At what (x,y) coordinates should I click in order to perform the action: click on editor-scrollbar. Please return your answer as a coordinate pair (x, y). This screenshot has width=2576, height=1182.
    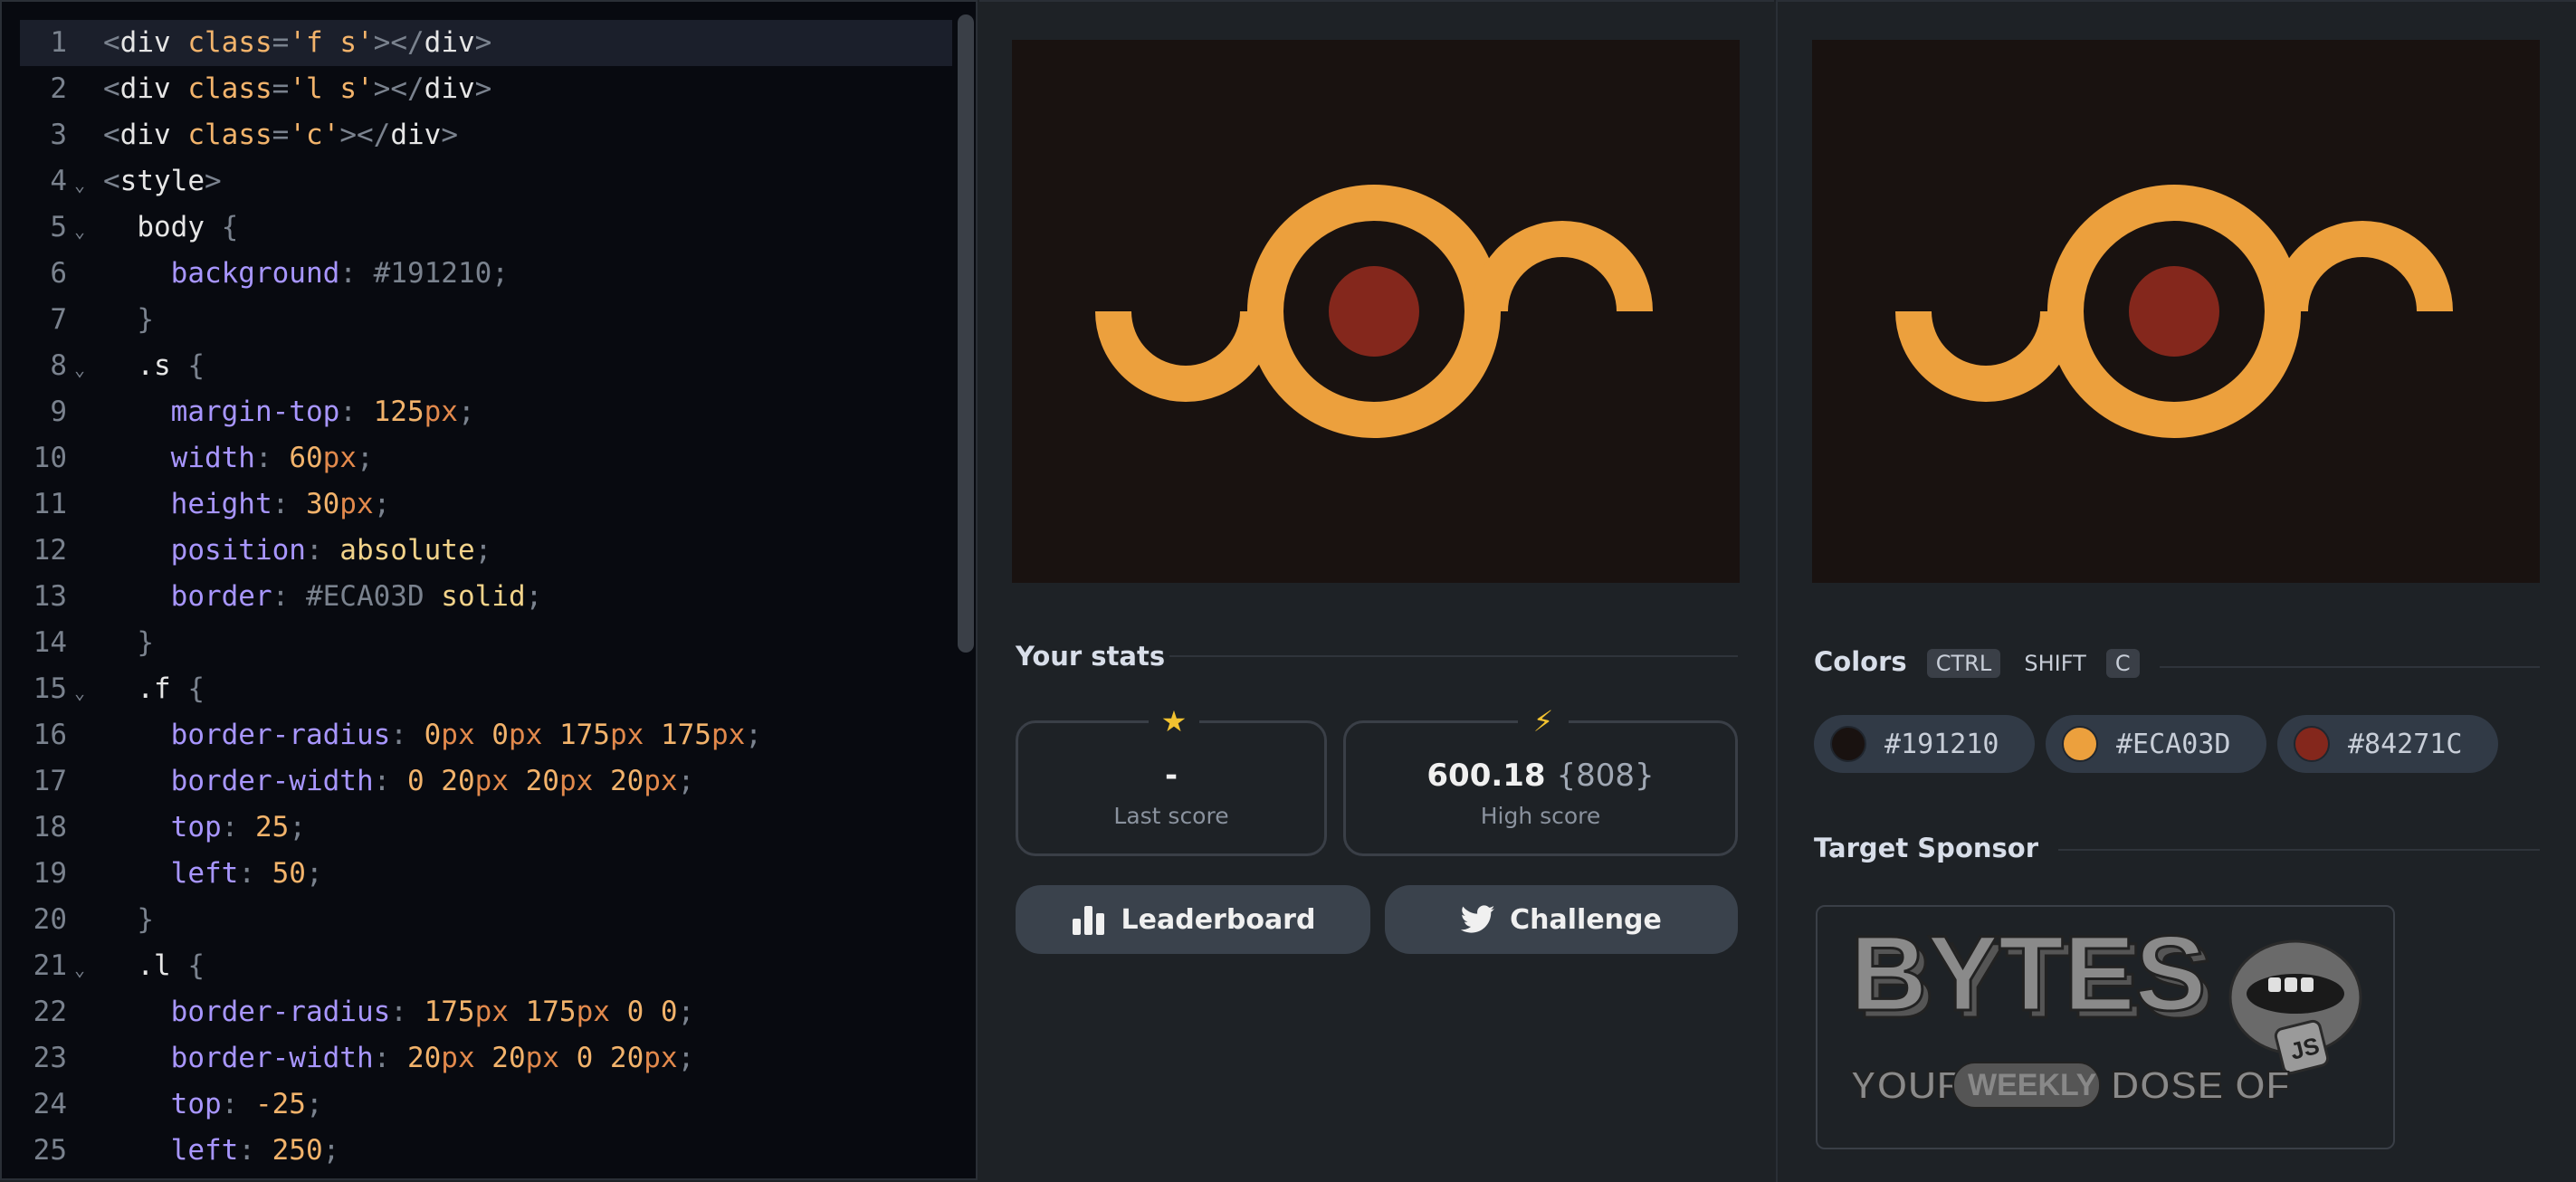
    Looking at the image, I should click on (966, 333).